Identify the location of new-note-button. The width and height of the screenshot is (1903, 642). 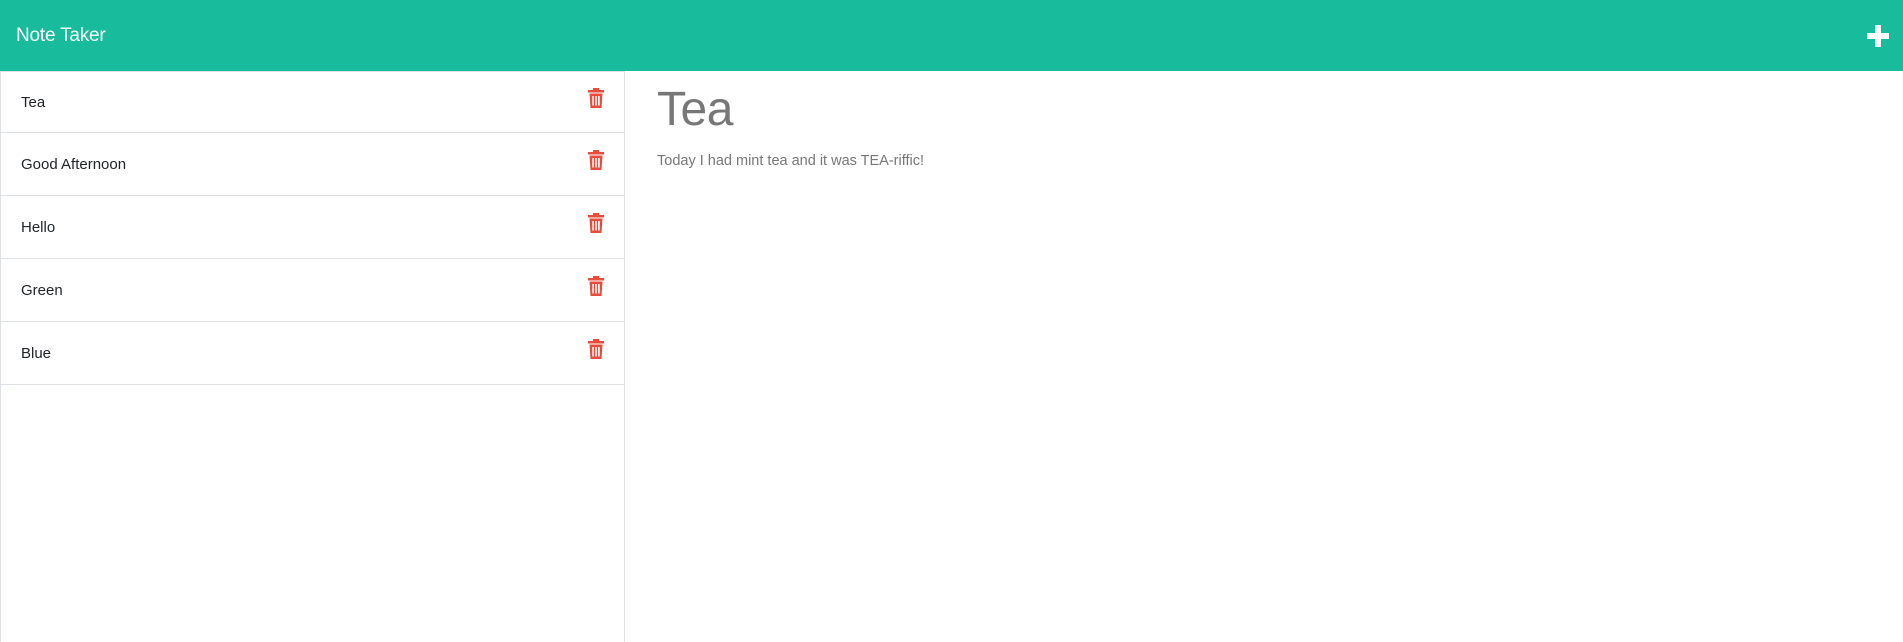
(1878, 36).